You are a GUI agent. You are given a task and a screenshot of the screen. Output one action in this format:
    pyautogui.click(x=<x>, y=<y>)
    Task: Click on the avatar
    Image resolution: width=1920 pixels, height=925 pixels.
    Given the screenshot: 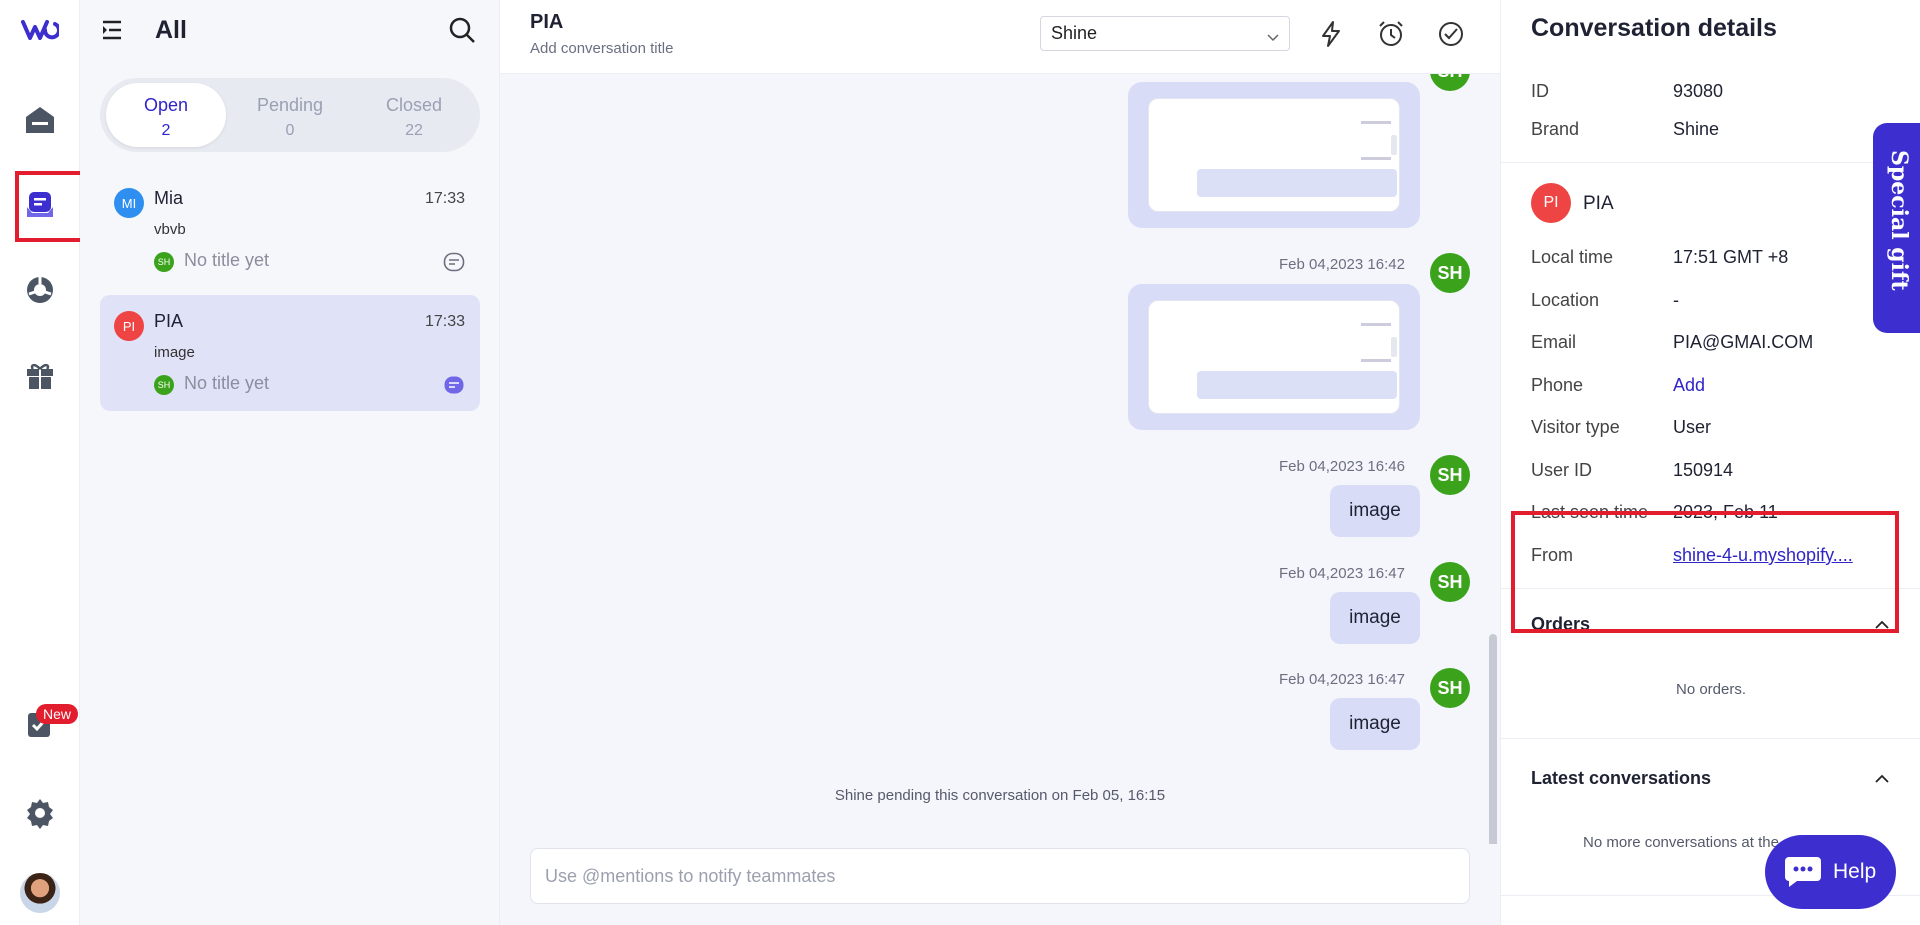 What is the action you would take?
    pyautogui.click(x=40, y=893)
    